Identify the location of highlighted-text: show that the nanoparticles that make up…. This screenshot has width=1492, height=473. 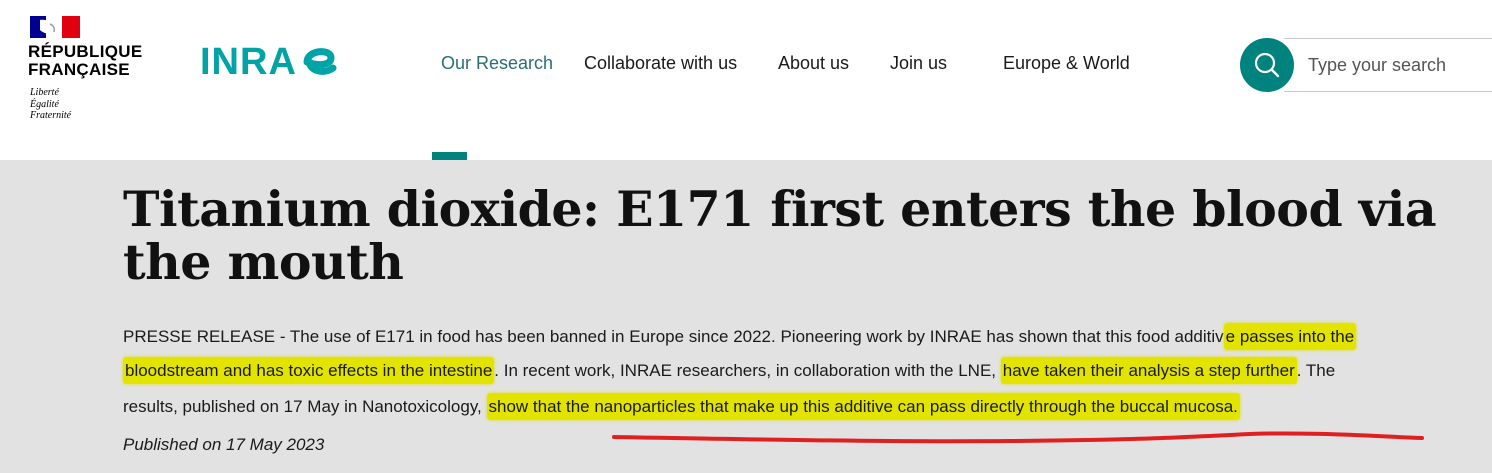
(863, 406).